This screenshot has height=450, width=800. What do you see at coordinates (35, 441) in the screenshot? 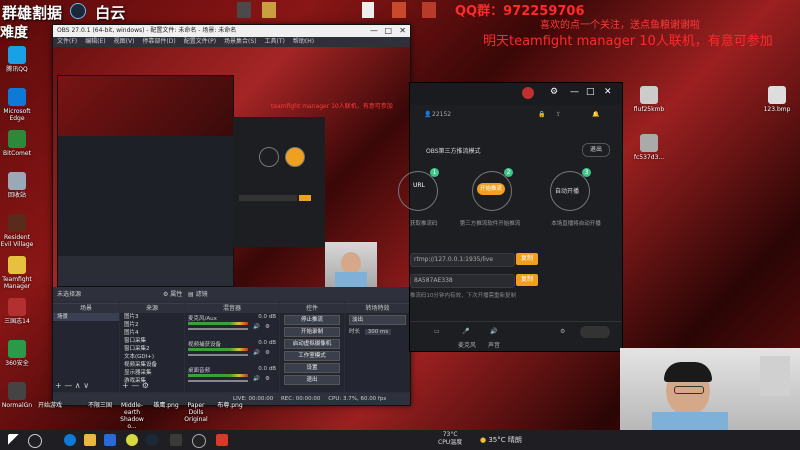
I see `search-icon` at bounding box center [35, 441].